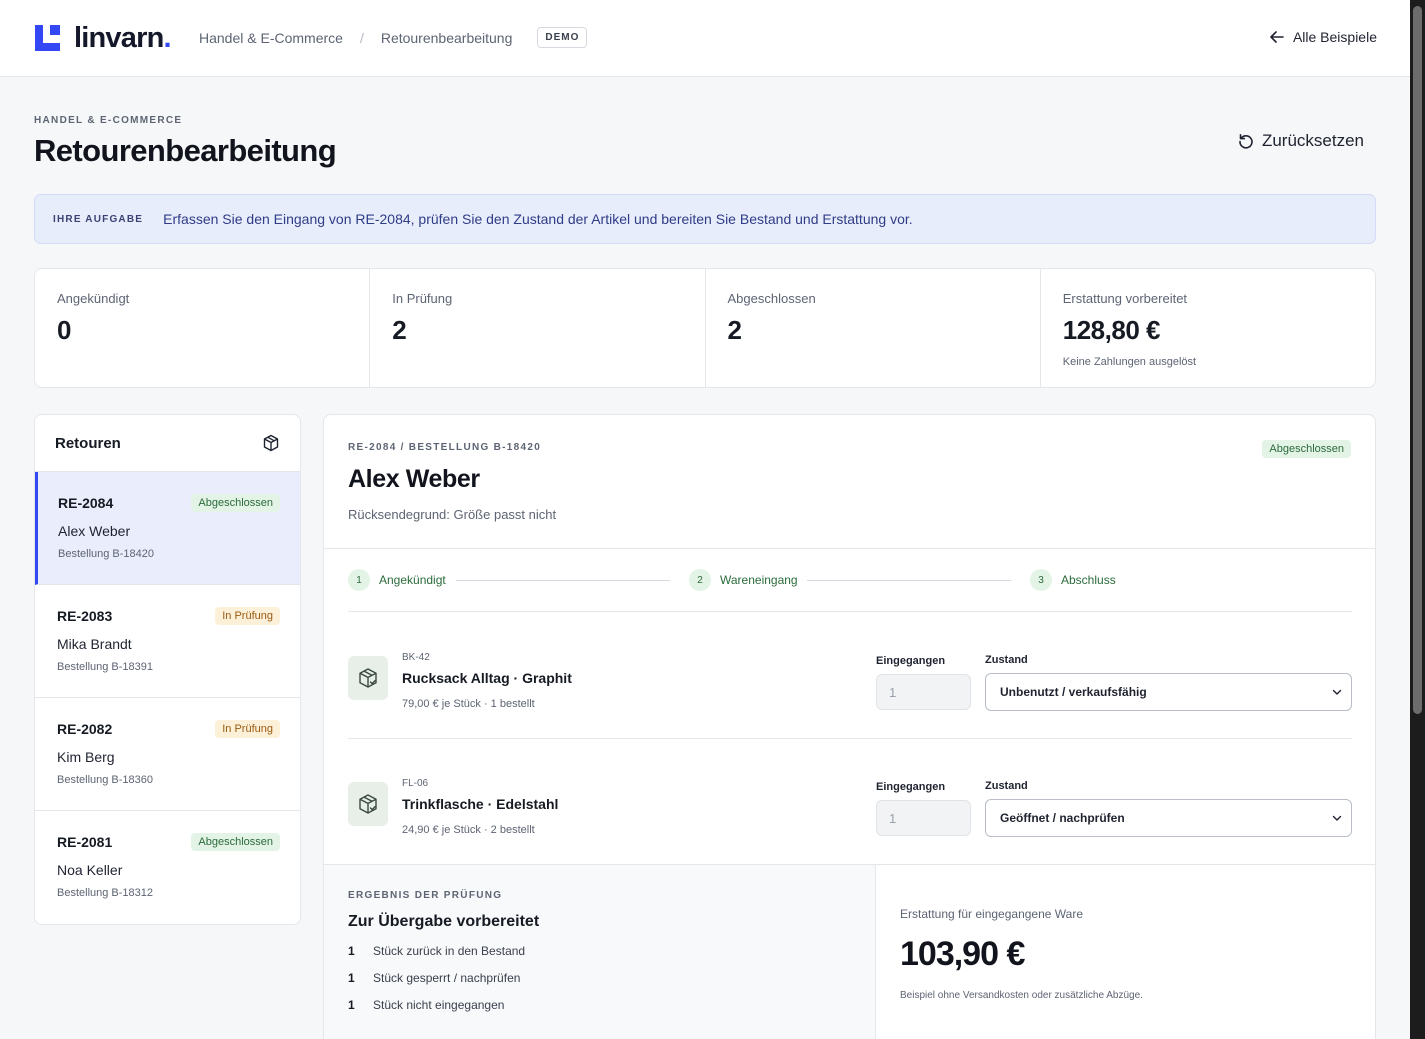 Image resolution: width=1425 pixels, height=1039 pixels. Describe the element at coordinates (1168, 692) in the screenshot. I see `condition-select: Unbenutzt / verkaufsfähig` at that location.